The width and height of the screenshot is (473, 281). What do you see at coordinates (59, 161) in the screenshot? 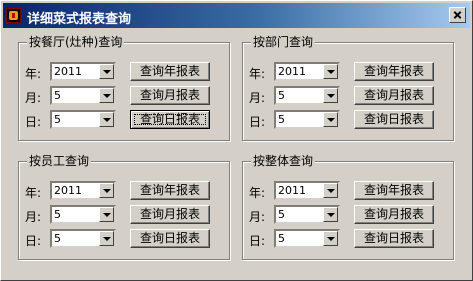
I see `group-legend: 按员工查询` at bounding box center [59, 161].